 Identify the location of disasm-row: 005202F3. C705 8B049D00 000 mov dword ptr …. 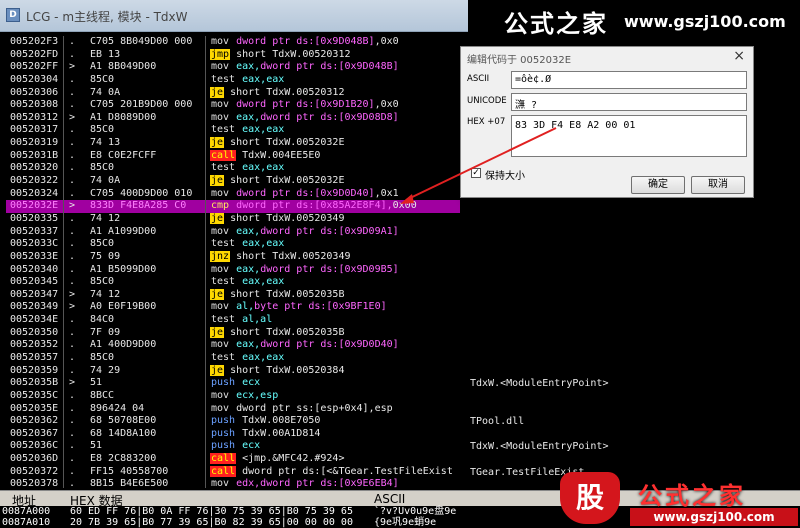
(233, 42).